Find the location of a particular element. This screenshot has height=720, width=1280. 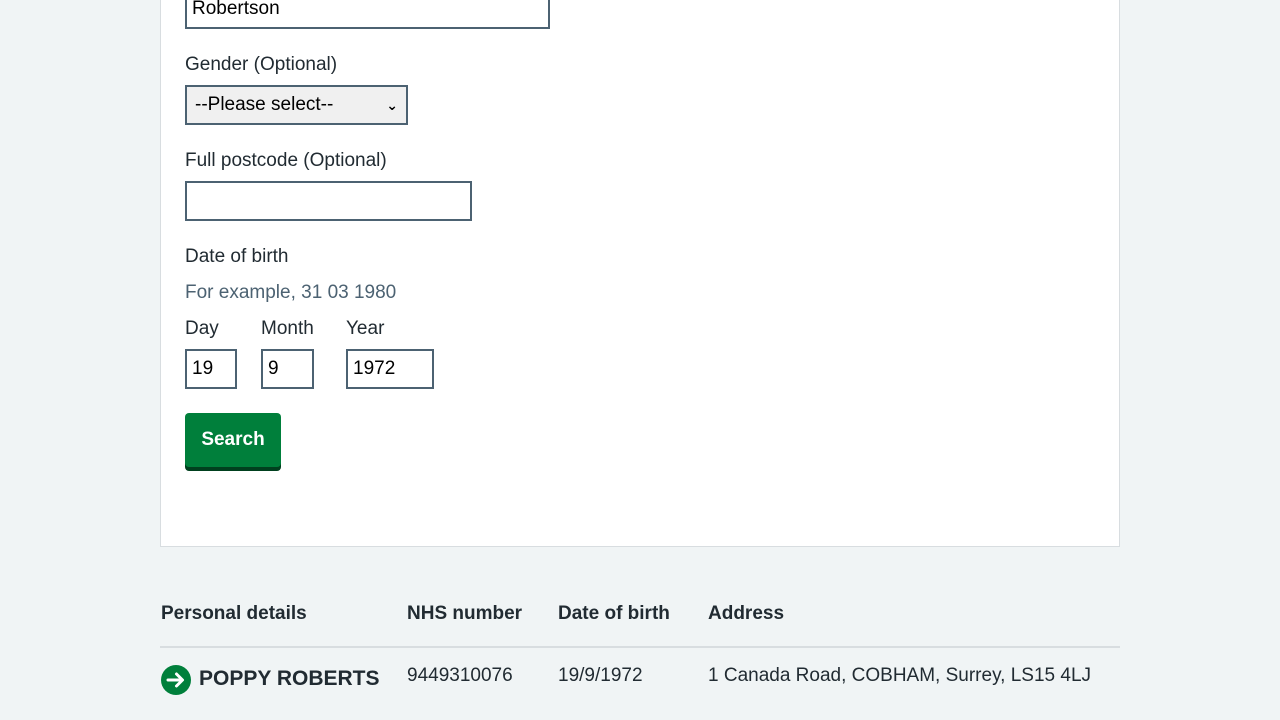

patient-address: 1 Canada Road, COBHAM, Surrey, LS15 4LJ is located at coordinates (900, 675).